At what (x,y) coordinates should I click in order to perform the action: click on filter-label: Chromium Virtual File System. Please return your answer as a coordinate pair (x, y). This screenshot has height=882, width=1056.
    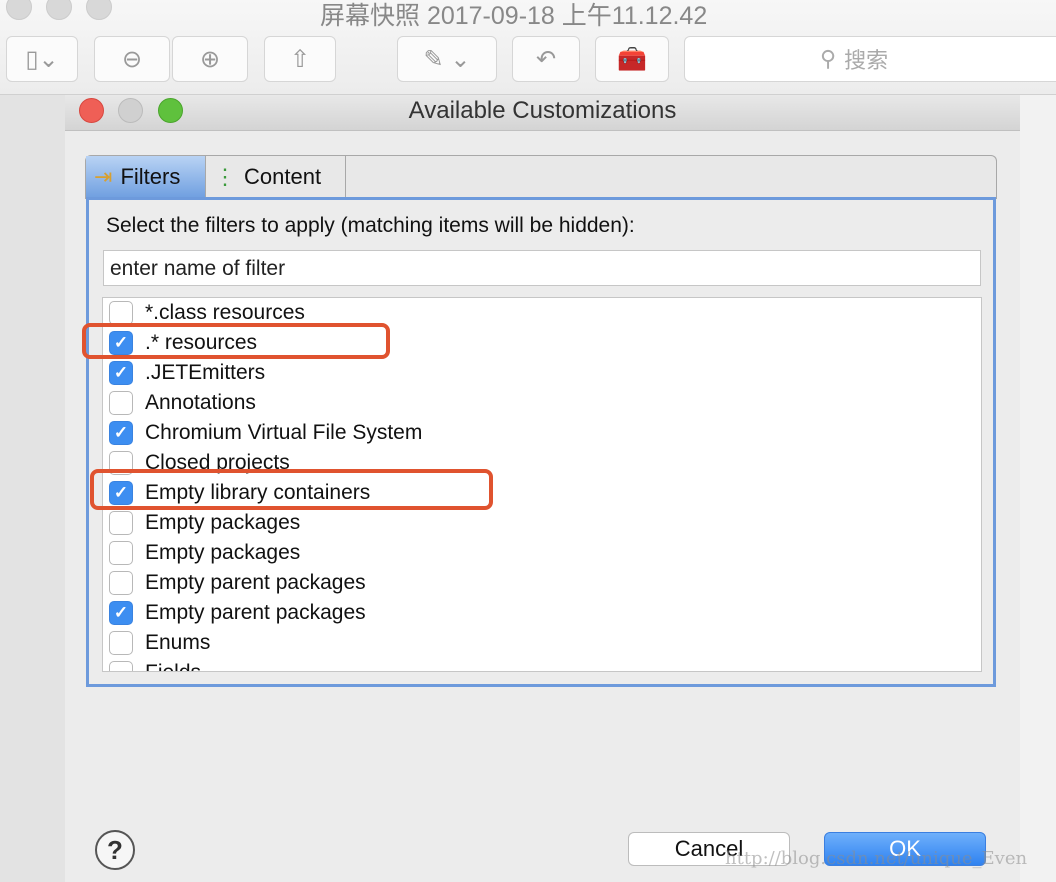
    Looking at the image, I should click on (284, 432).